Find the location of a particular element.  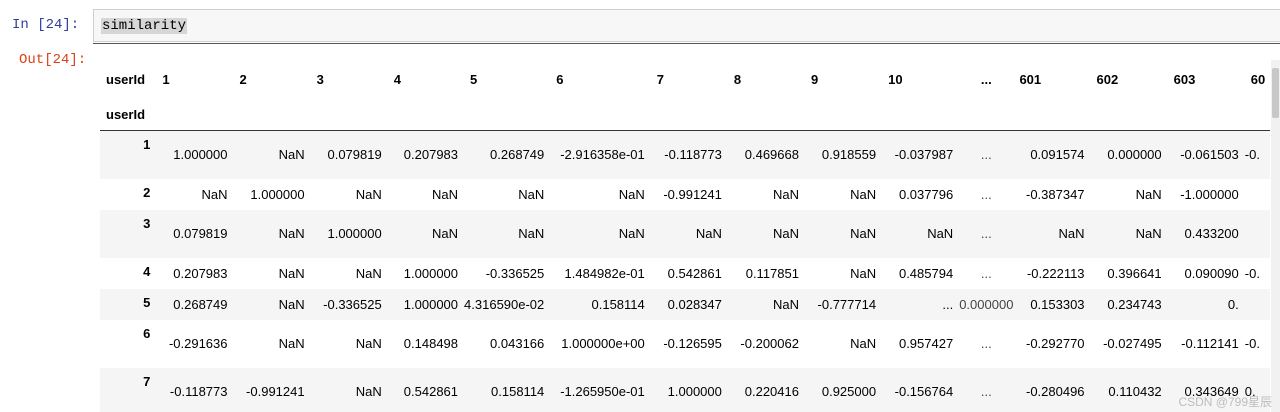

index-name-label: userId is located at coordinates (128, 115).